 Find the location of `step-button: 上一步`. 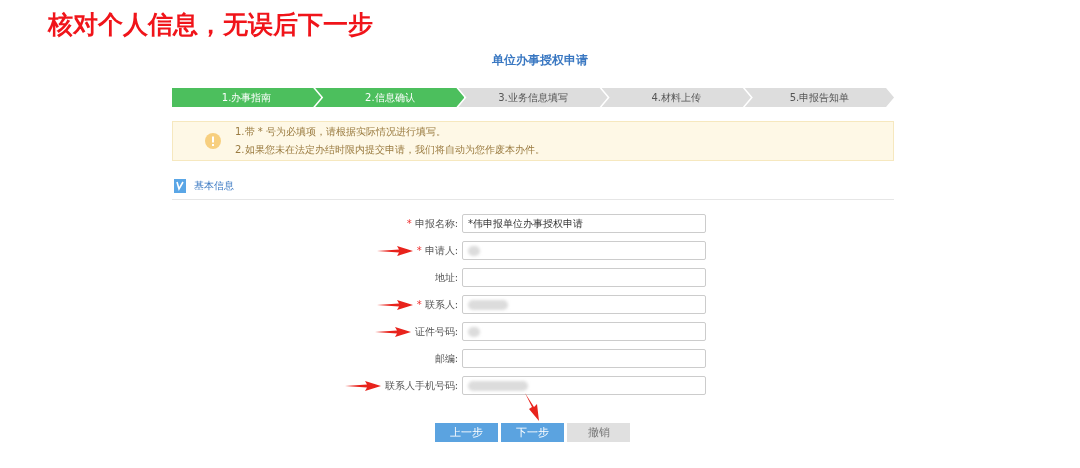

step-button: 上一步 is located at coordinates (466, 432).